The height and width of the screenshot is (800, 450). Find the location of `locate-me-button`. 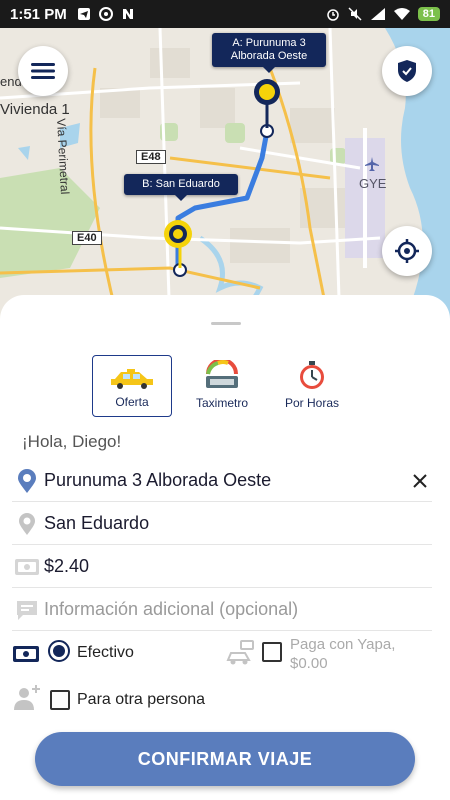

locate-me-button is located at coordinates (407, 251).